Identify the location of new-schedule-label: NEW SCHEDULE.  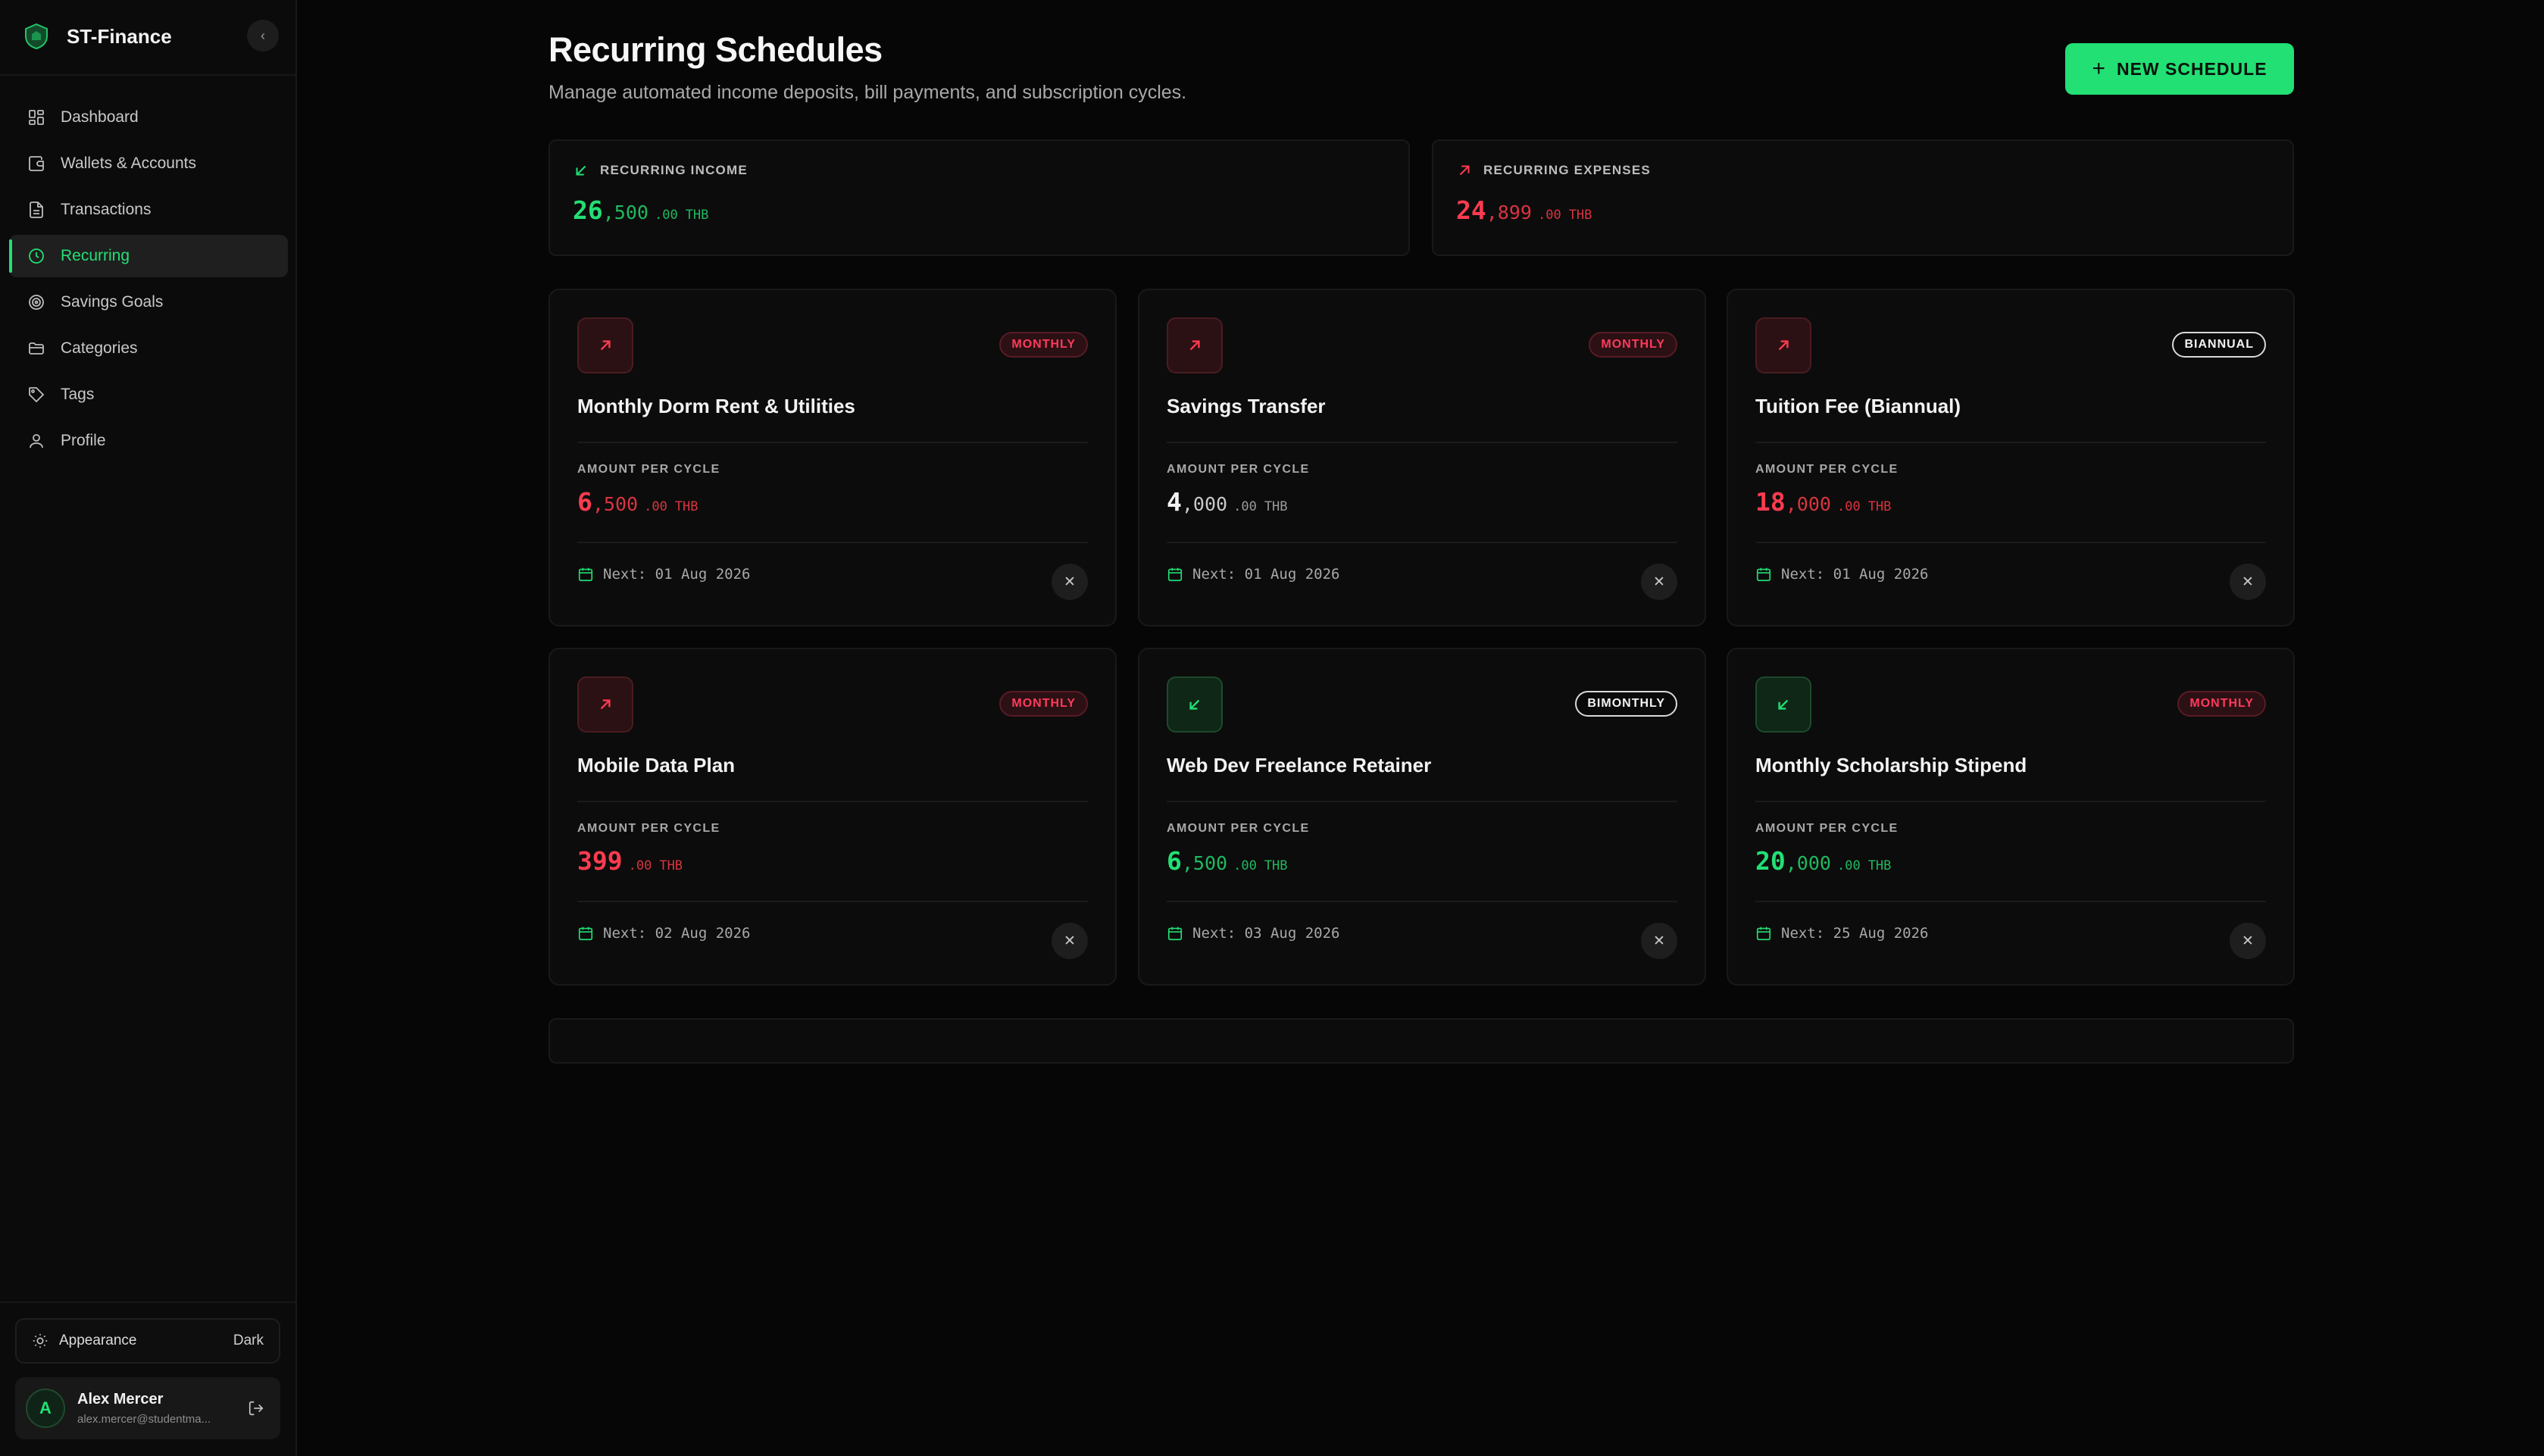
(2191, 68).